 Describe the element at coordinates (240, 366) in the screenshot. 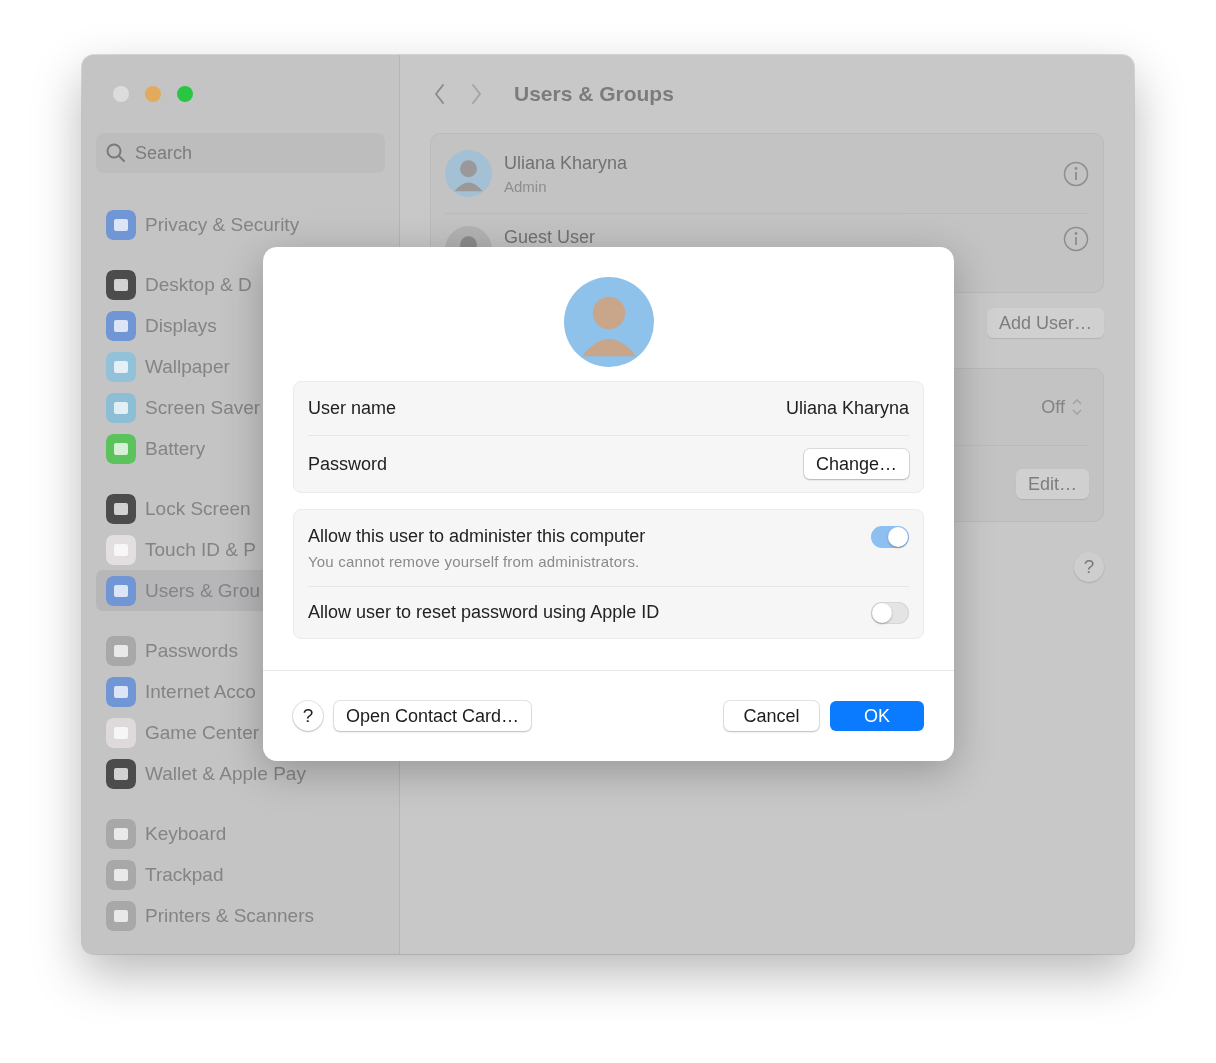

I see `sidebar-item: Wallpaper` at that location.